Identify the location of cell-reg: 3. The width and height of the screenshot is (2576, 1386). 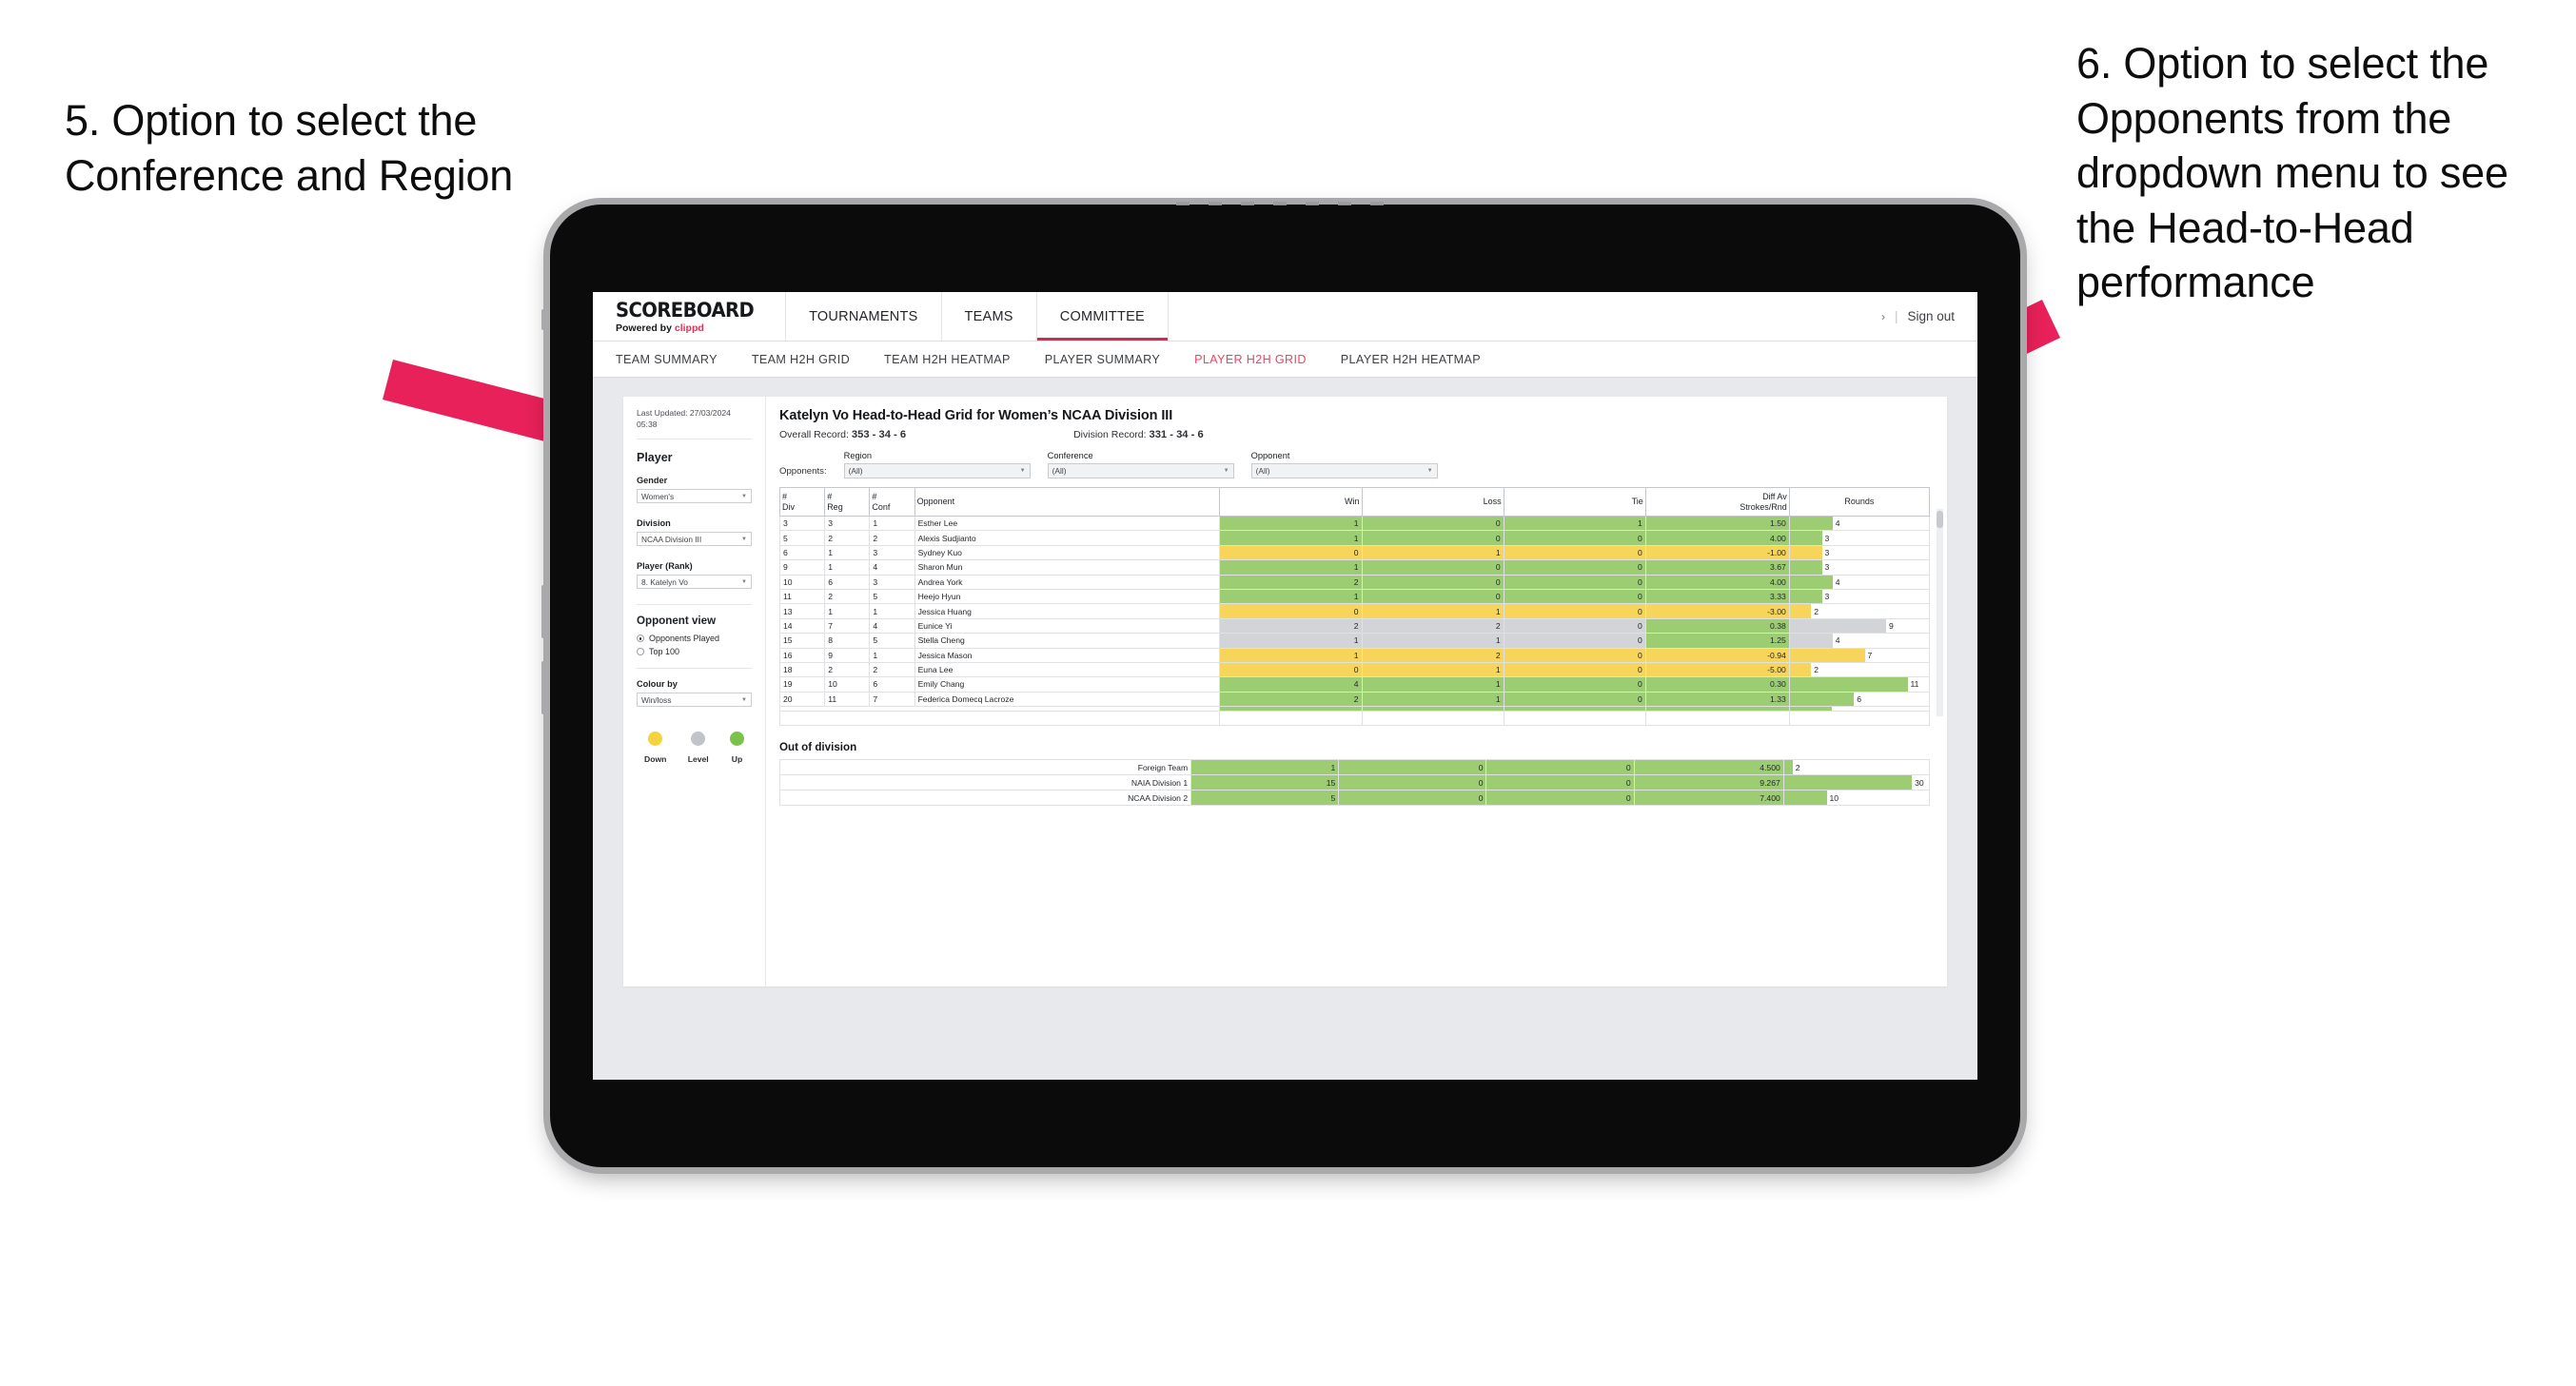
(847, 523).